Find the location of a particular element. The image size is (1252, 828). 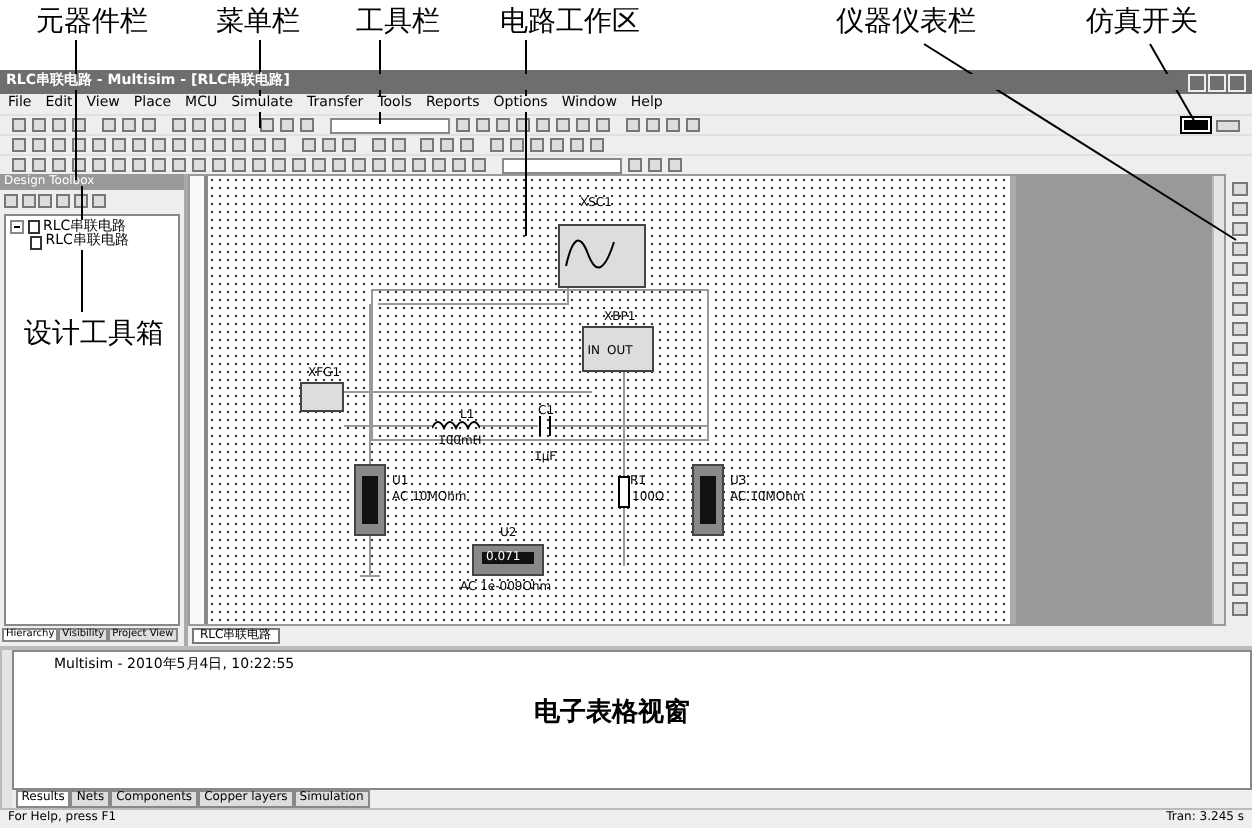

resistor-symbol is located at coordinates (624, 492).